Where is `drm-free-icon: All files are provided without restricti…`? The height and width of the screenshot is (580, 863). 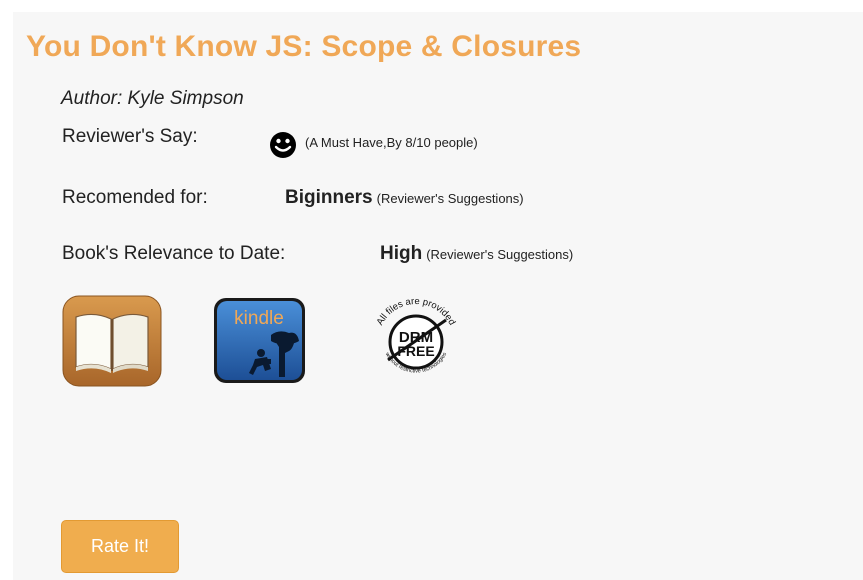 drm-free-icon: All files are provided without restricti… is located at coordinates (416, 335).